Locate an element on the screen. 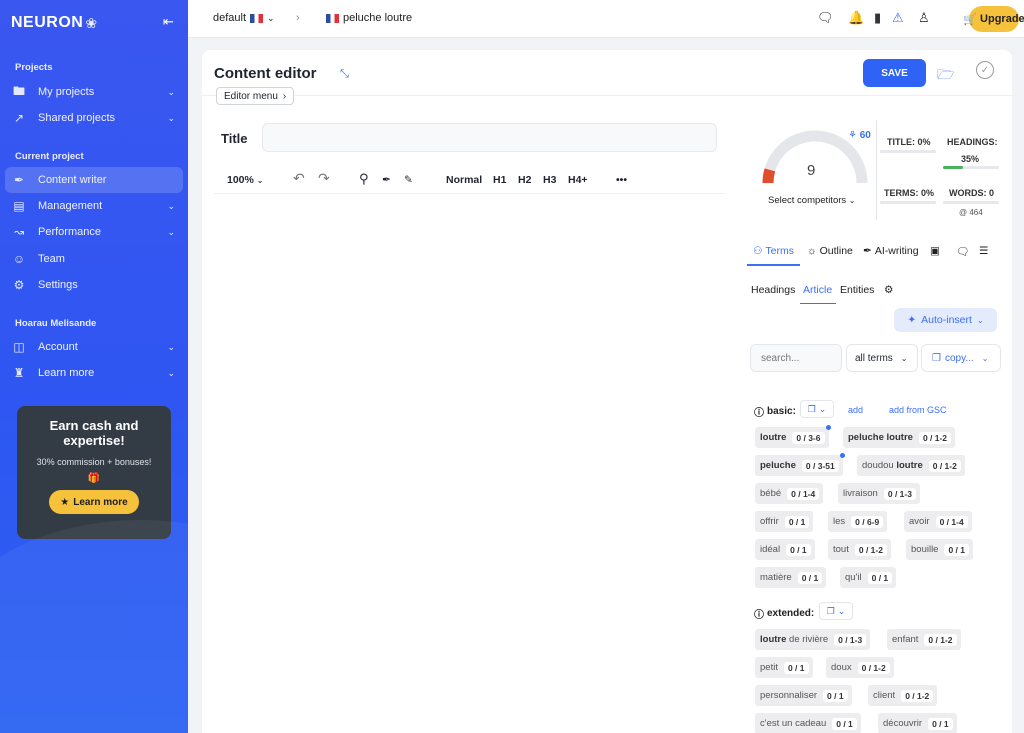 The height and width of the screenshot is (733, 1024). chat-icon: 🗨 is located at coordinates (825, 18).